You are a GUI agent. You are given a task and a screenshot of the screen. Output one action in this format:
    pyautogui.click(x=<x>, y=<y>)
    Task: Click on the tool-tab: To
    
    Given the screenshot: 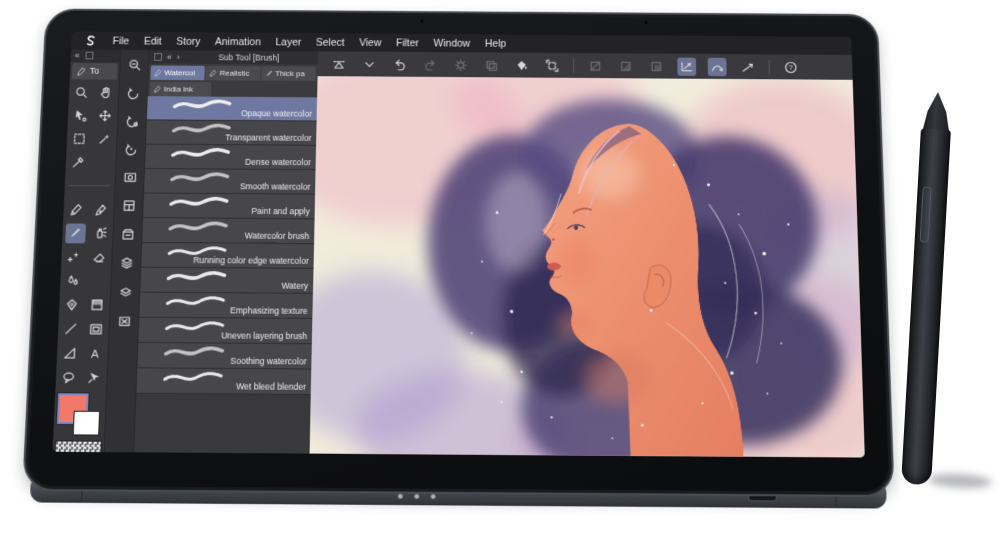 What is the action you would take?
    pyautogui.click(x=94, y=71)
    